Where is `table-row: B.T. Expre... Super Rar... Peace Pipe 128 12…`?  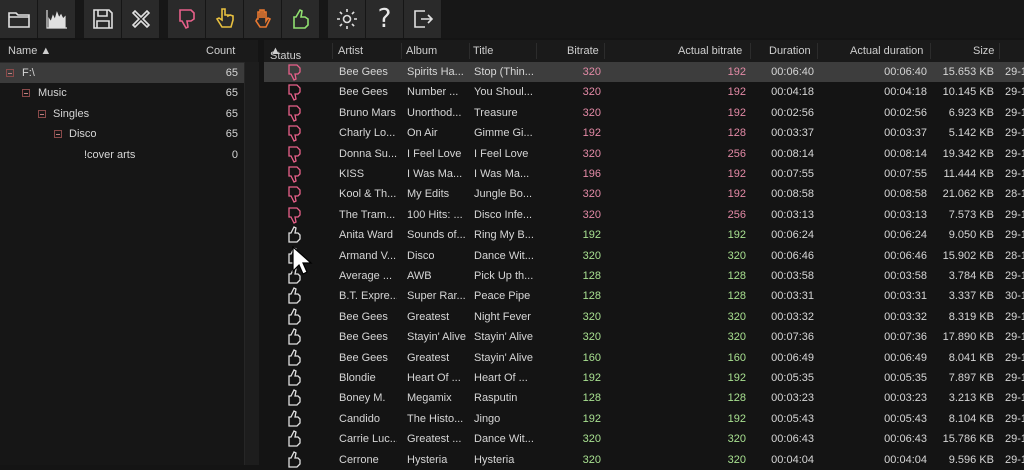
table-row: B.T. Expre... Super Rar... Peace Pipe 128 12… is located at coordinates (644, 296).